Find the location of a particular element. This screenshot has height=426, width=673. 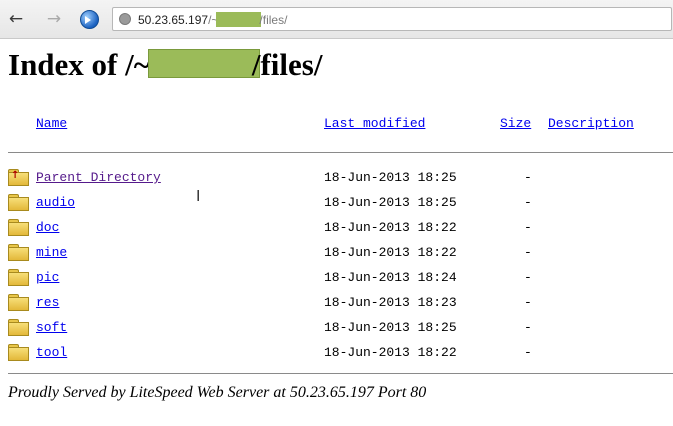

text-cursor-icon: I is located at coordinates (198, 196).